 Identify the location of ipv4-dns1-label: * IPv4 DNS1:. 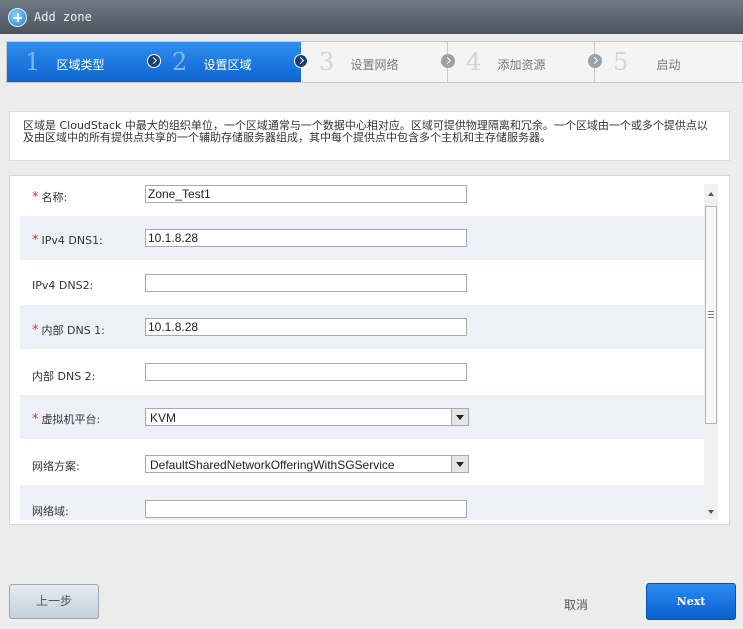
(67, 240).